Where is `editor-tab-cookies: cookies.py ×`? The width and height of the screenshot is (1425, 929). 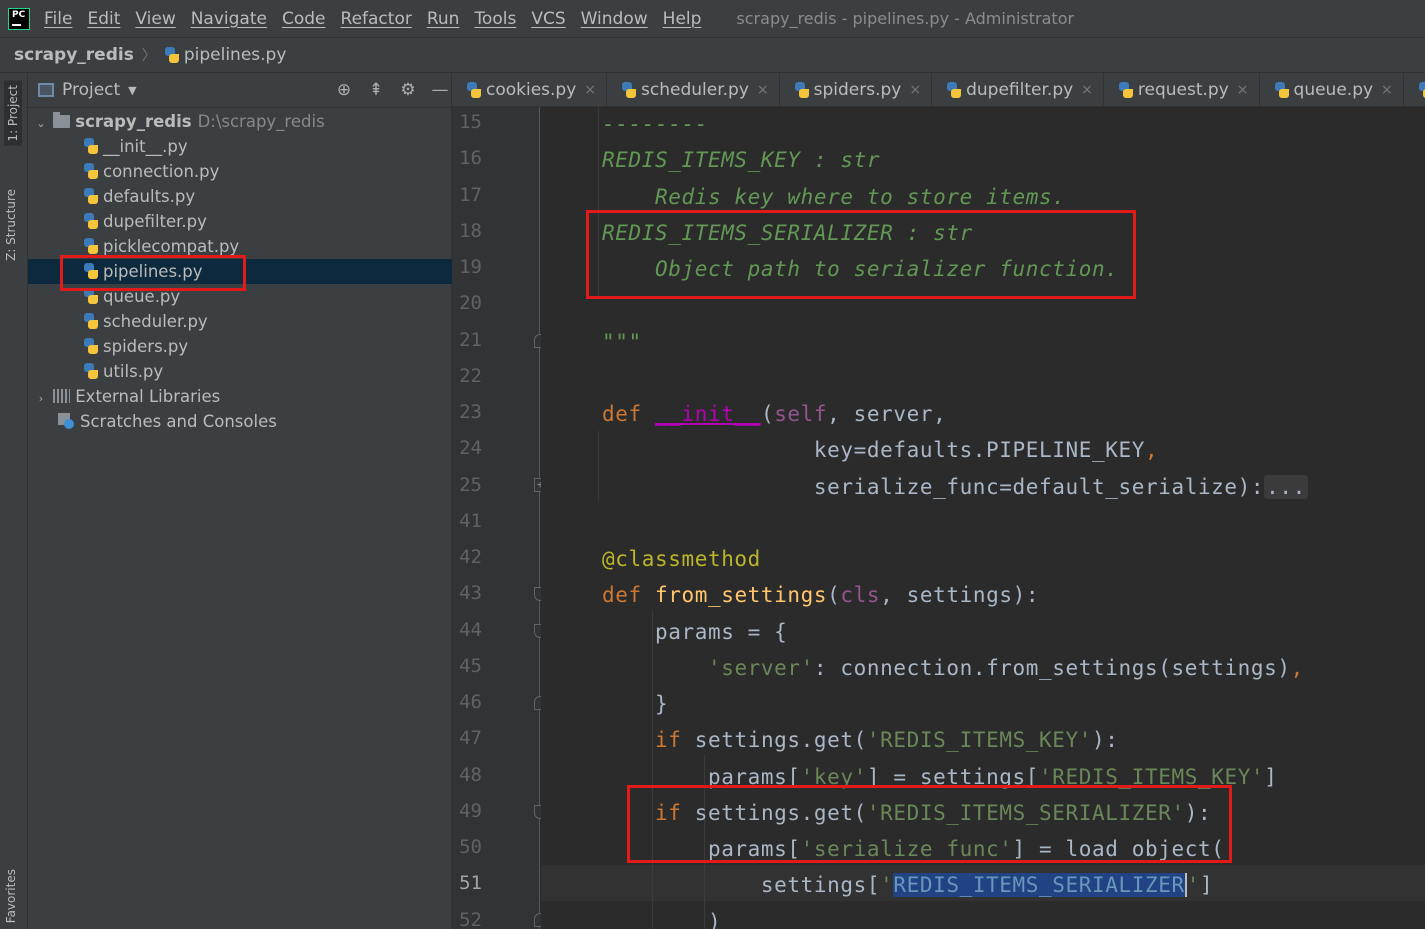
editor-tab-cookies: cookies.py × is located at coordinates (530, 89).